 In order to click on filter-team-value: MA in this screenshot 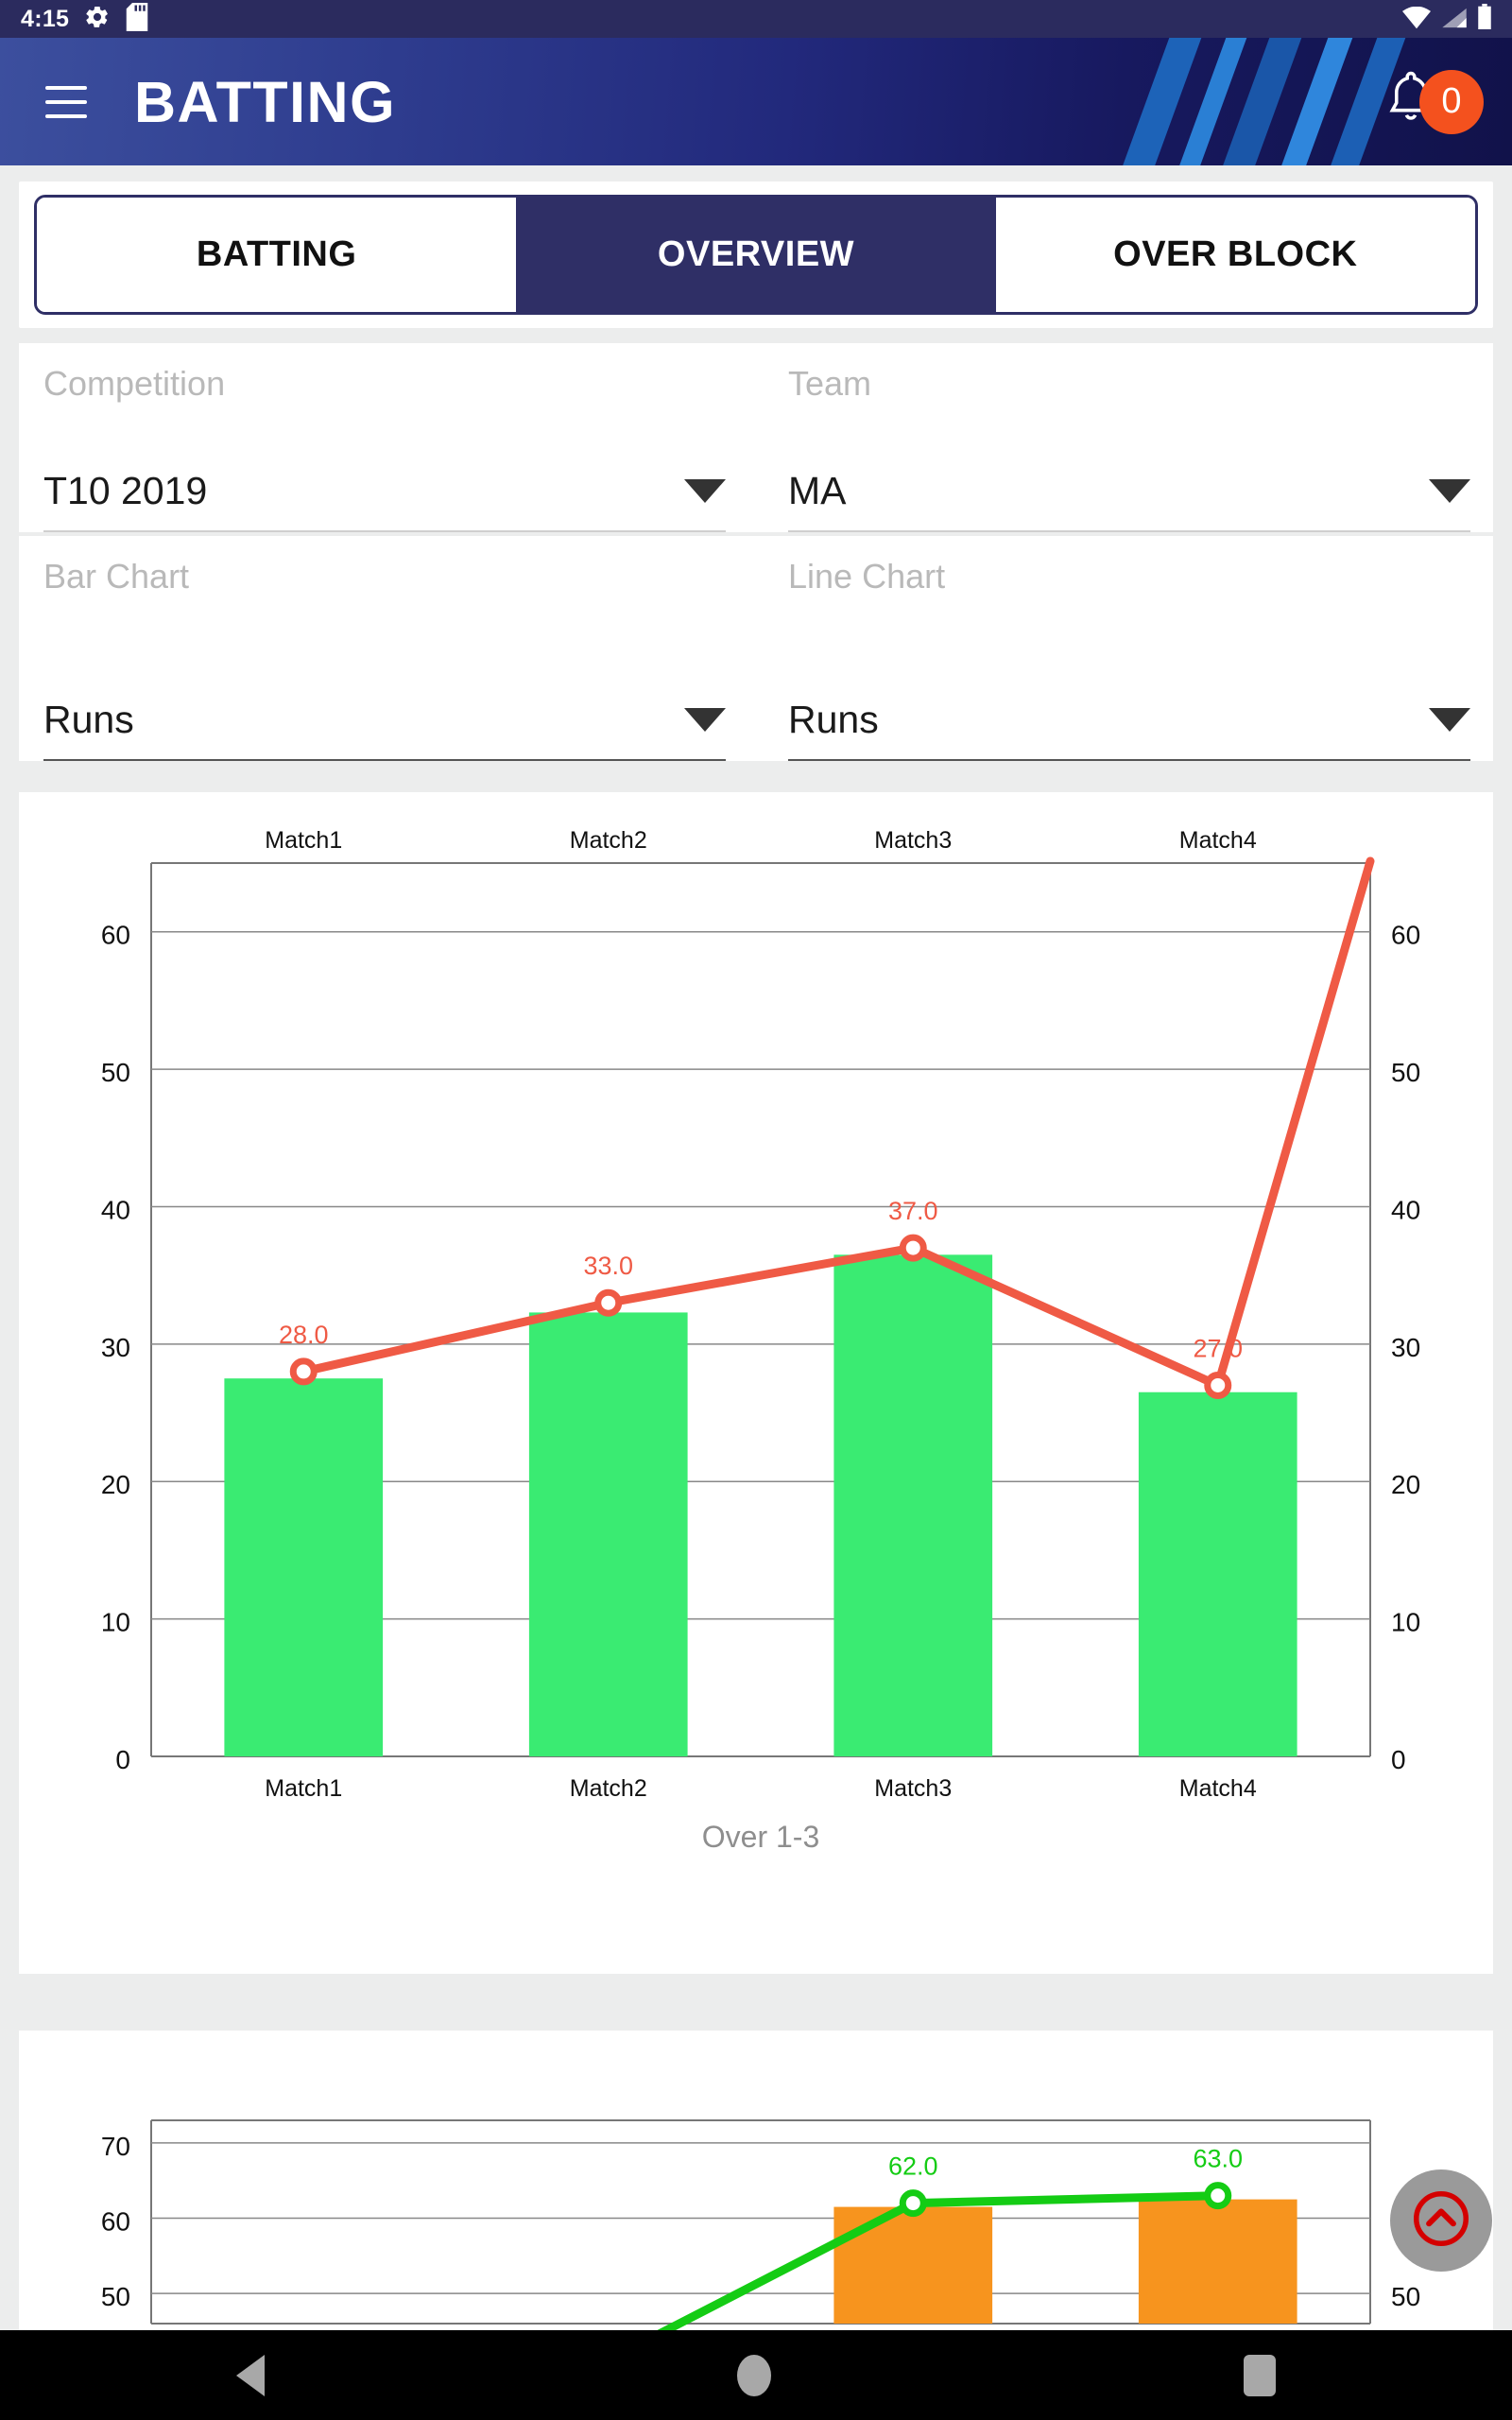, I will do `click(817, 490)`.